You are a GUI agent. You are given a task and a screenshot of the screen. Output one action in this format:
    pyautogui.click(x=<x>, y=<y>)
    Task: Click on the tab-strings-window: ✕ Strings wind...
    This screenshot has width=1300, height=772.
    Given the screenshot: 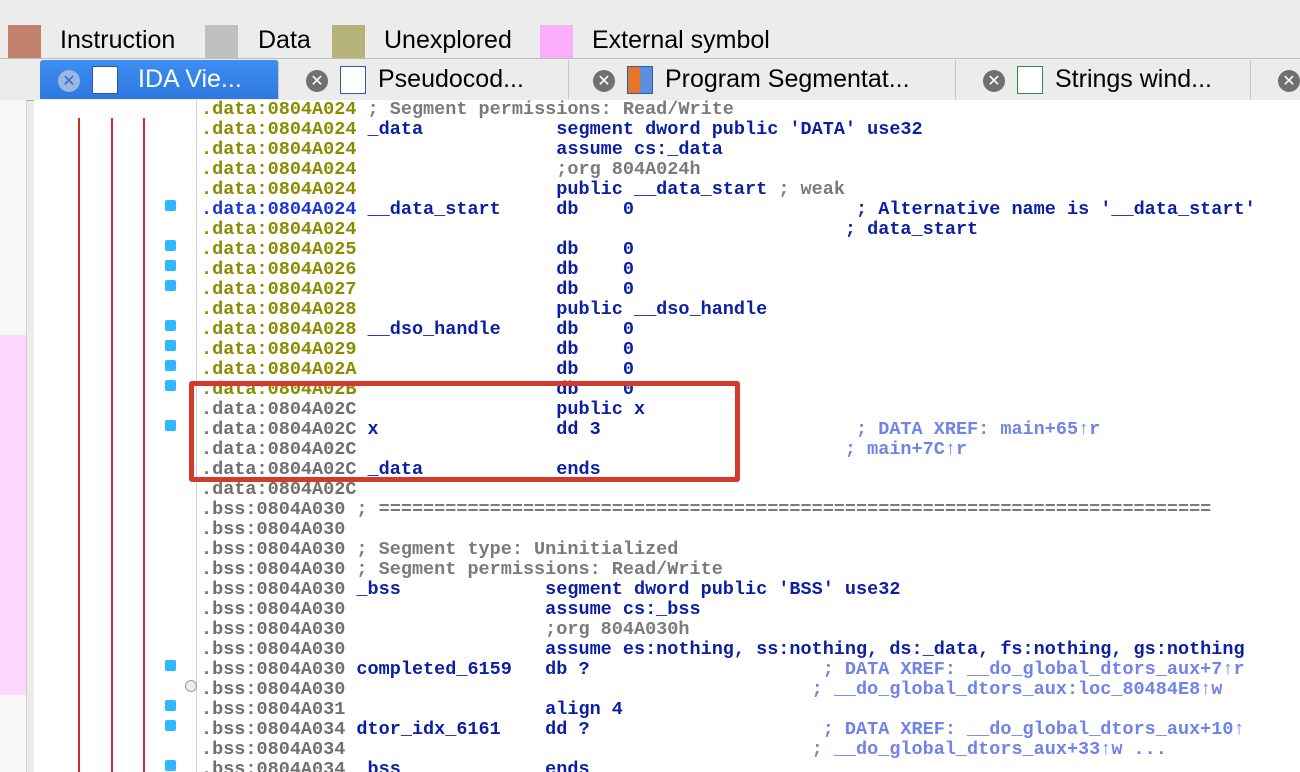 What is the action you would take?
    pyautogui.click(x=1108, y=79)
    